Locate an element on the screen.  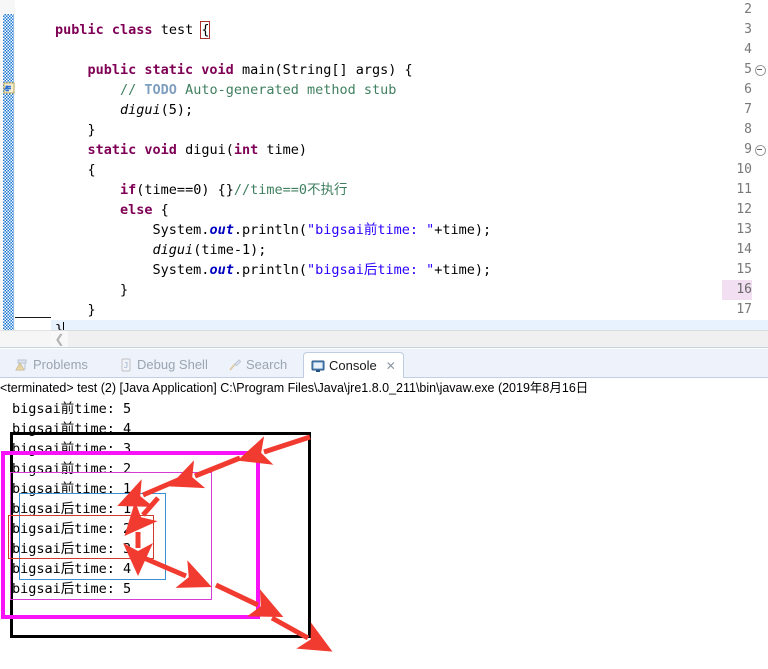
svg-text: J is located at coordinates (126, 365).